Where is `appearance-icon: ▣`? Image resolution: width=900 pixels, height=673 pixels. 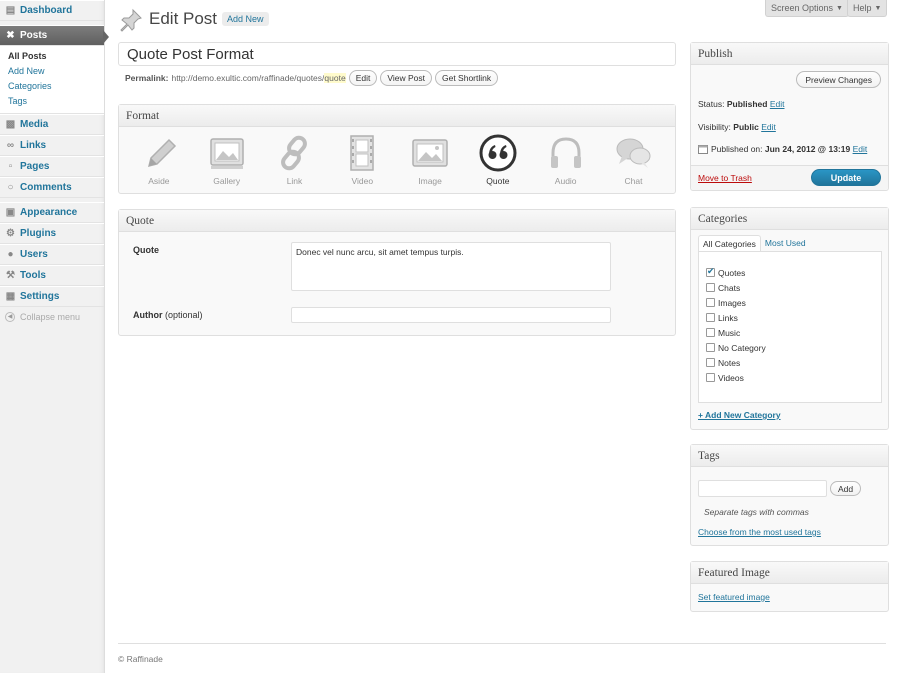 appearance-icon: ▣ is located at coordinates (10, 212).